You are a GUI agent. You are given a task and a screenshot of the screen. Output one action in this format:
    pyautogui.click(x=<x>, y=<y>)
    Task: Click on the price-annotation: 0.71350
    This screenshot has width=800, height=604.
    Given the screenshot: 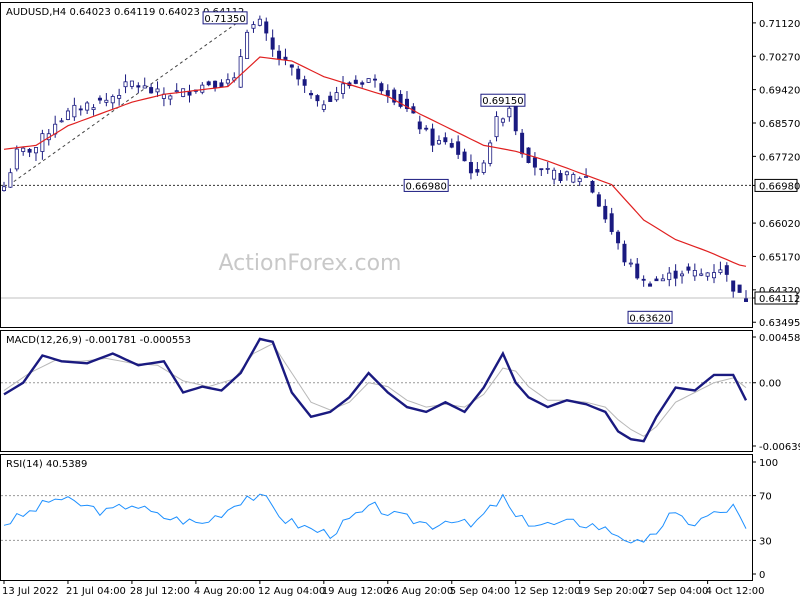 What is the action you would take?
    pyautogui.click(x=225, y=18)
    